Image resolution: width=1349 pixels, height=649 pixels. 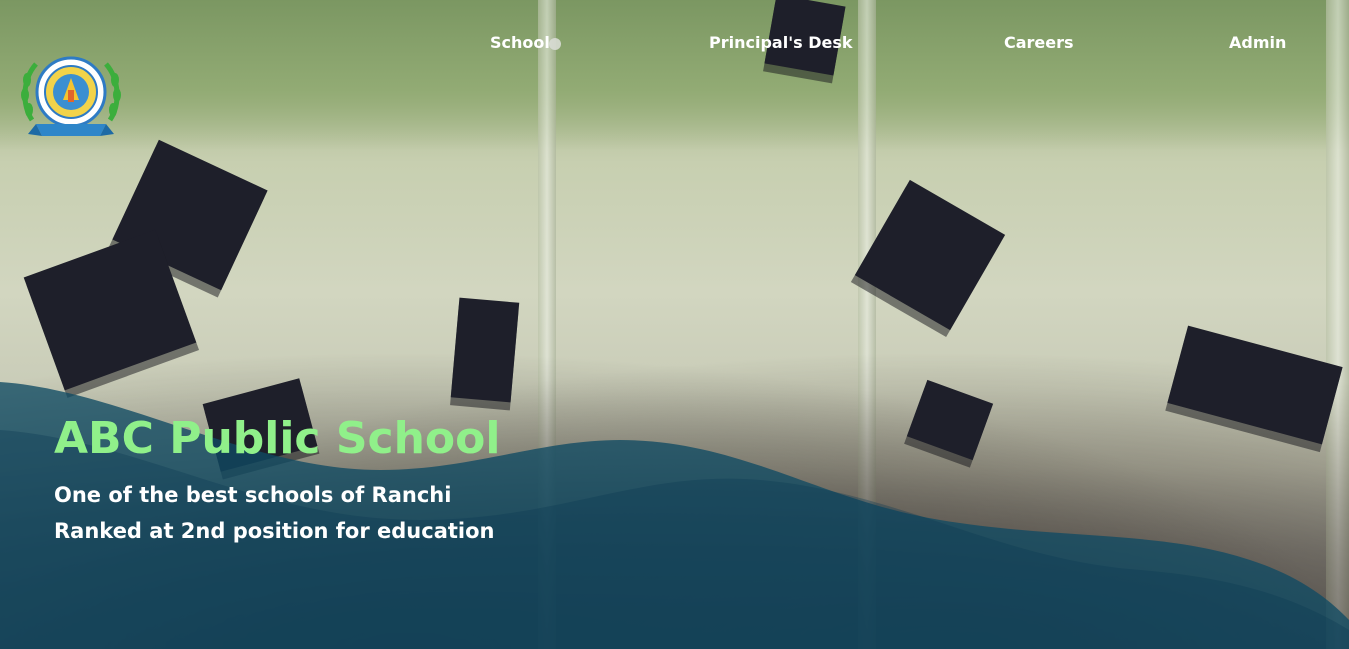 I want to click on nav-indicator-dot, so click(x=555, y=44).